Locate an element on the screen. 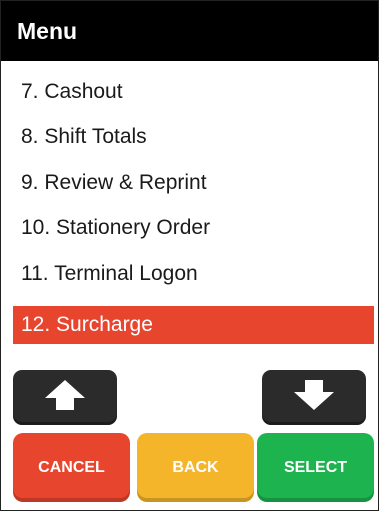 The image size is (379, 511). menu-item-label: 11. Terminal Logon is located at coordinates (109, 273).